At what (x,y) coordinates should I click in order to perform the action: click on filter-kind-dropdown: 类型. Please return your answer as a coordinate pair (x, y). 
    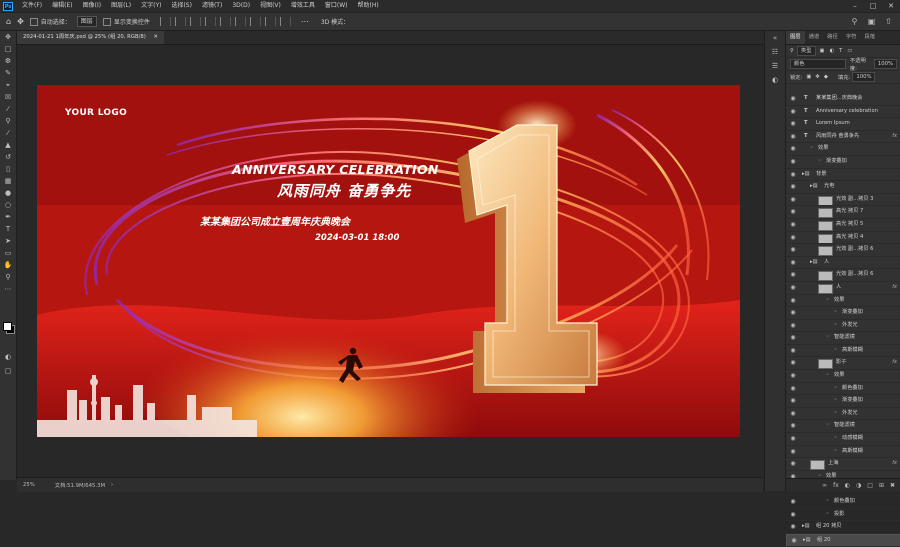
    Looking at the image, I should click on (806, 51).